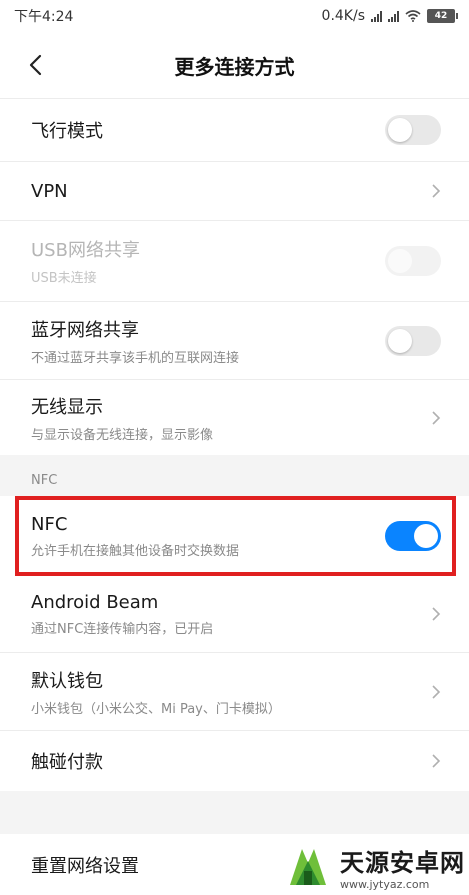 This screenshot has height=895, width=469. Describe the element at coordinates (413, 340) in the screenshot. I see `bluetooth-tethering-toggle` at that location.